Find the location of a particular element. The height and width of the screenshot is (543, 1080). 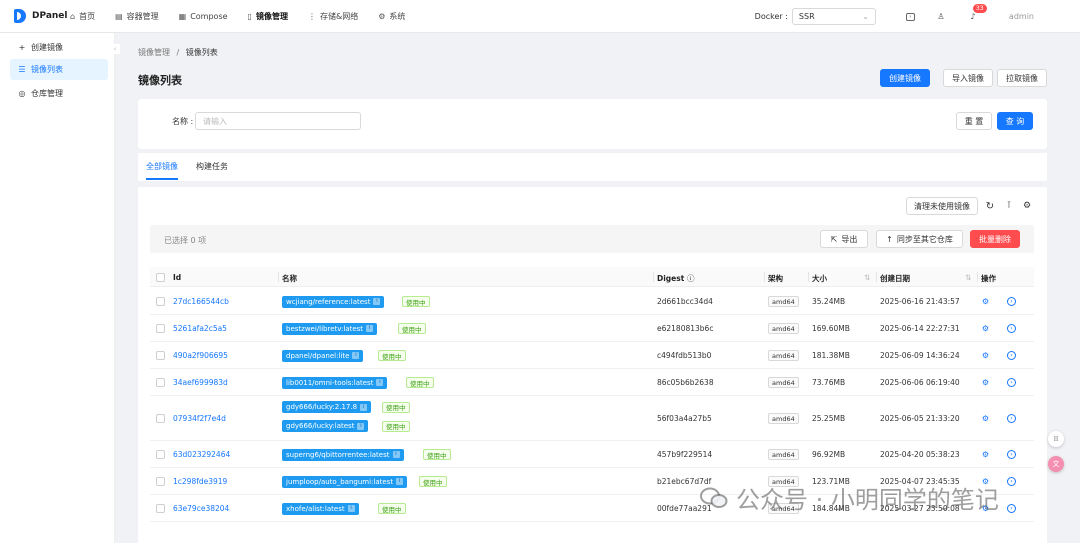

create-image-button: 创建镜像 is located at coordinates (905, 78).